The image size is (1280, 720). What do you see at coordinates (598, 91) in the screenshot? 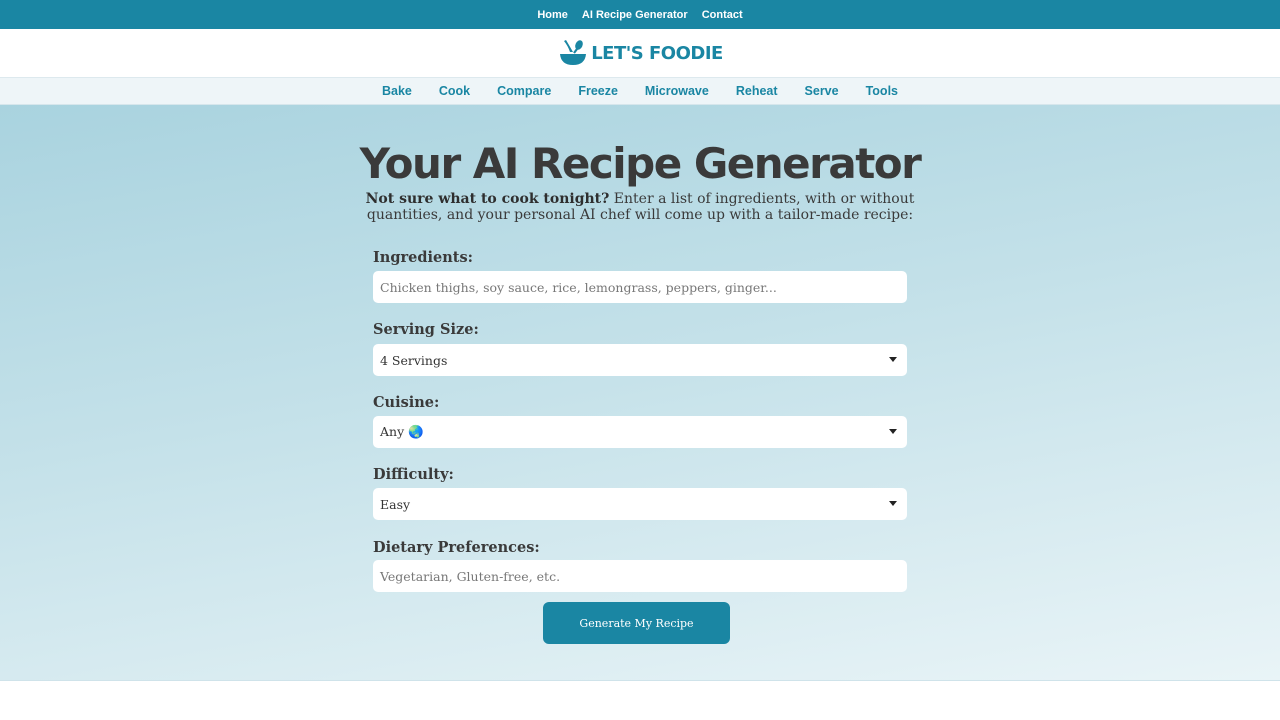
I see `catnav-freeze: Freeze` at bounding box center [598, 91].